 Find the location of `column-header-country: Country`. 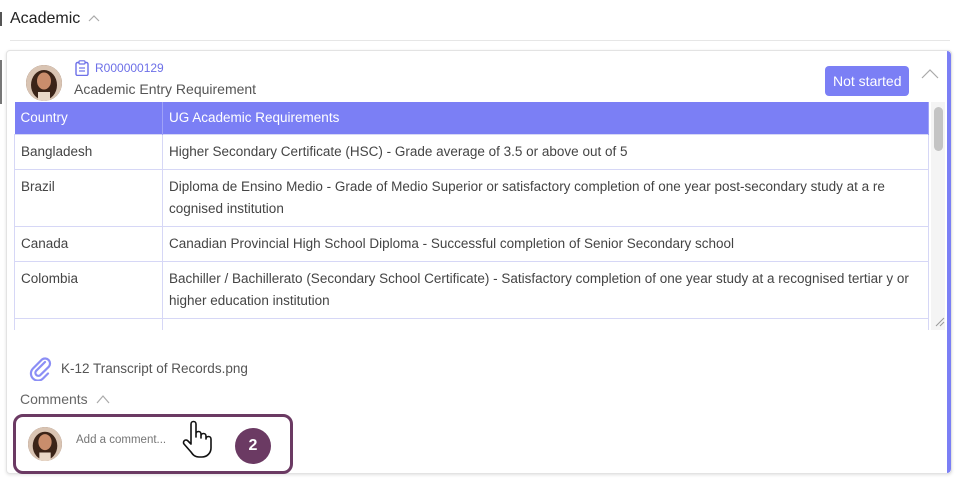

column-header-country: Country is located at coordinates (88, 118).